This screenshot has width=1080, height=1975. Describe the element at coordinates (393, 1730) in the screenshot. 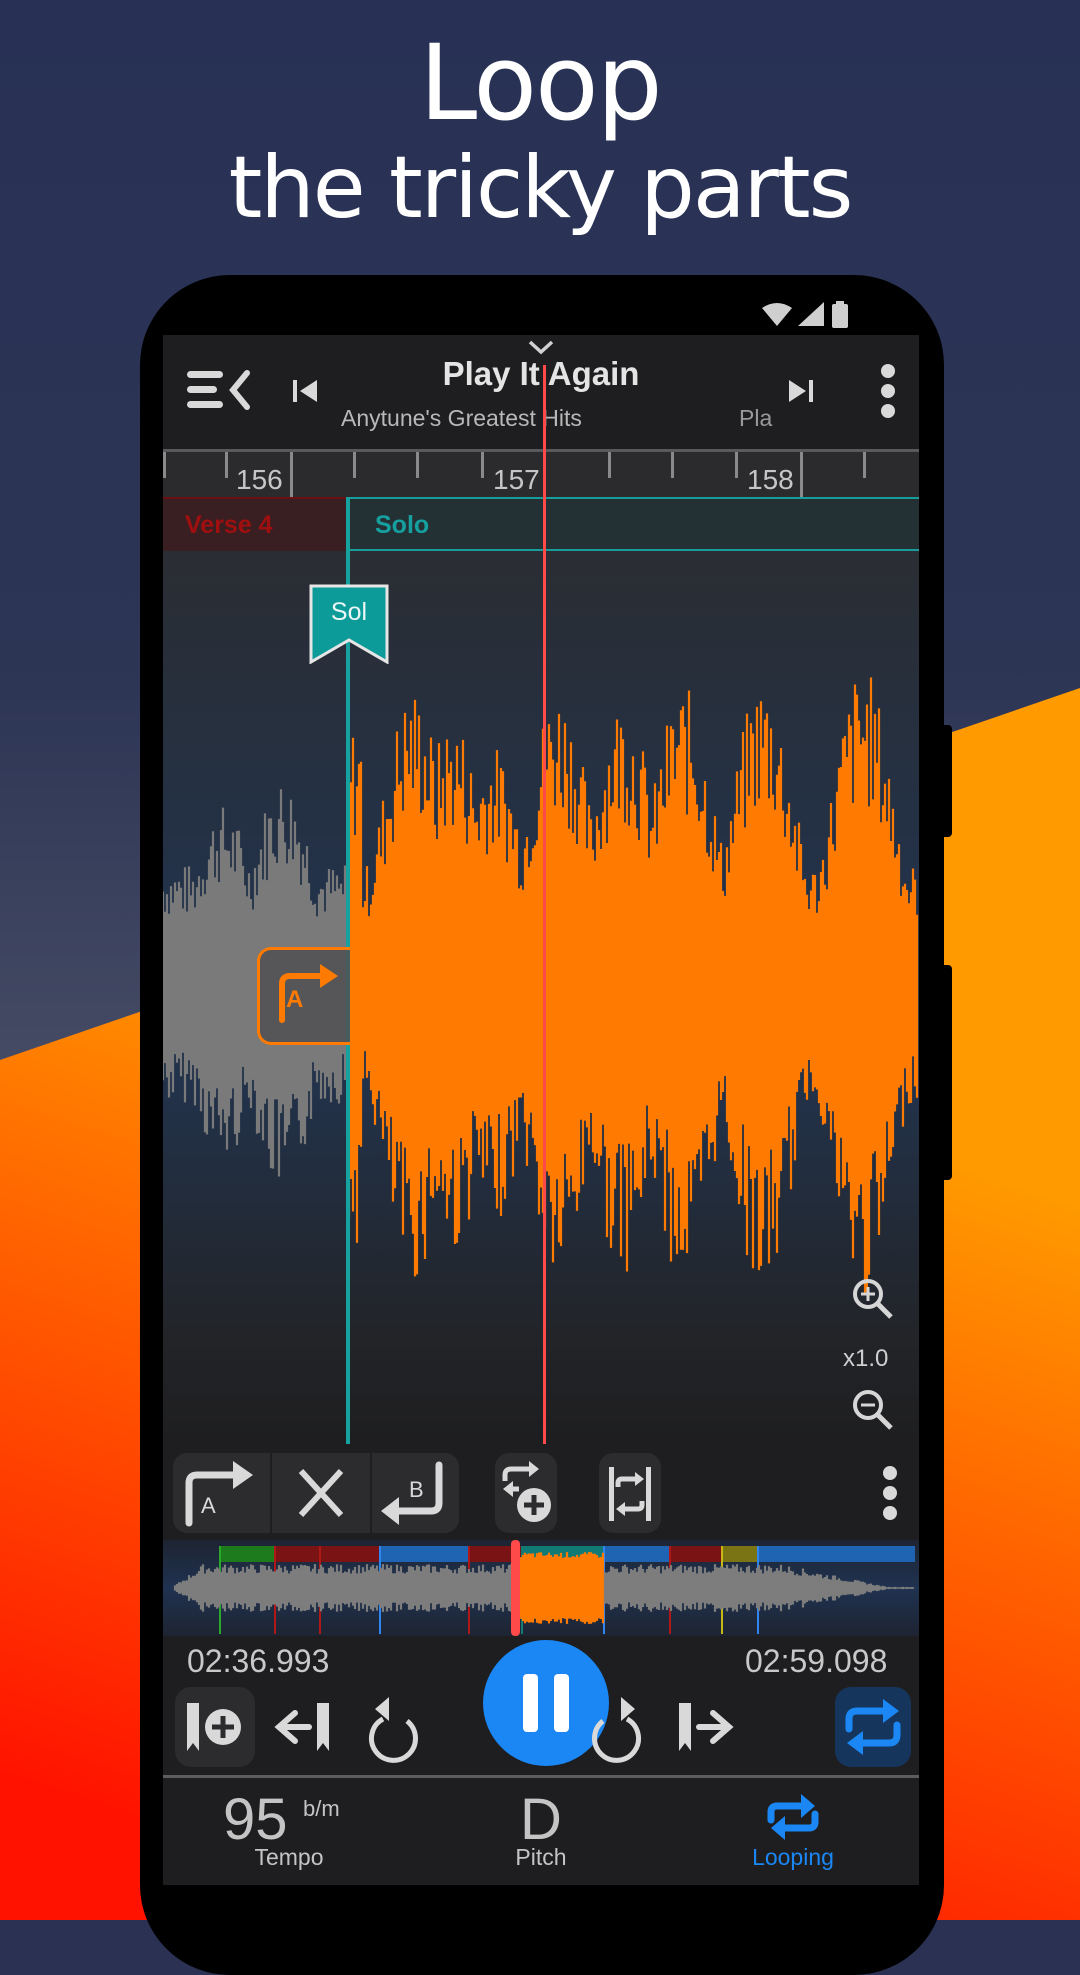

I see `rewind-icon` at that location.